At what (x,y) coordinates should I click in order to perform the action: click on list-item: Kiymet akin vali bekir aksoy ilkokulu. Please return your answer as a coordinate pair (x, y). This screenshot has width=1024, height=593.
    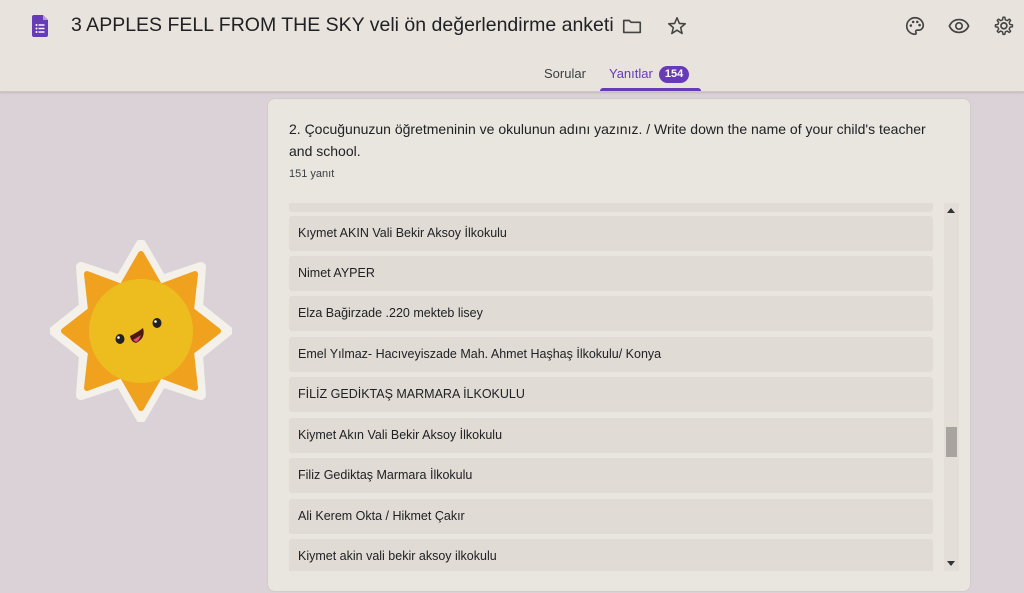
    Looking at the image, I should click on (611, 555).